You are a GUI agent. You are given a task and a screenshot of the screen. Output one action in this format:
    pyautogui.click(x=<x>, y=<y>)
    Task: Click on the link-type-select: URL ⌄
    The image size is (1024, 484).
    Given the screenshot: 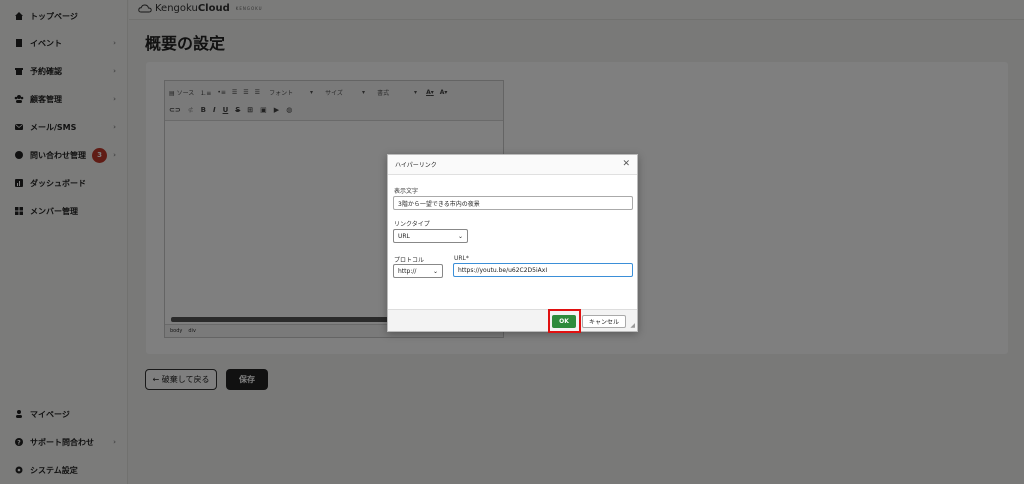 What is the action you would take?
    pyautogui.click(x=430, y=236)
    